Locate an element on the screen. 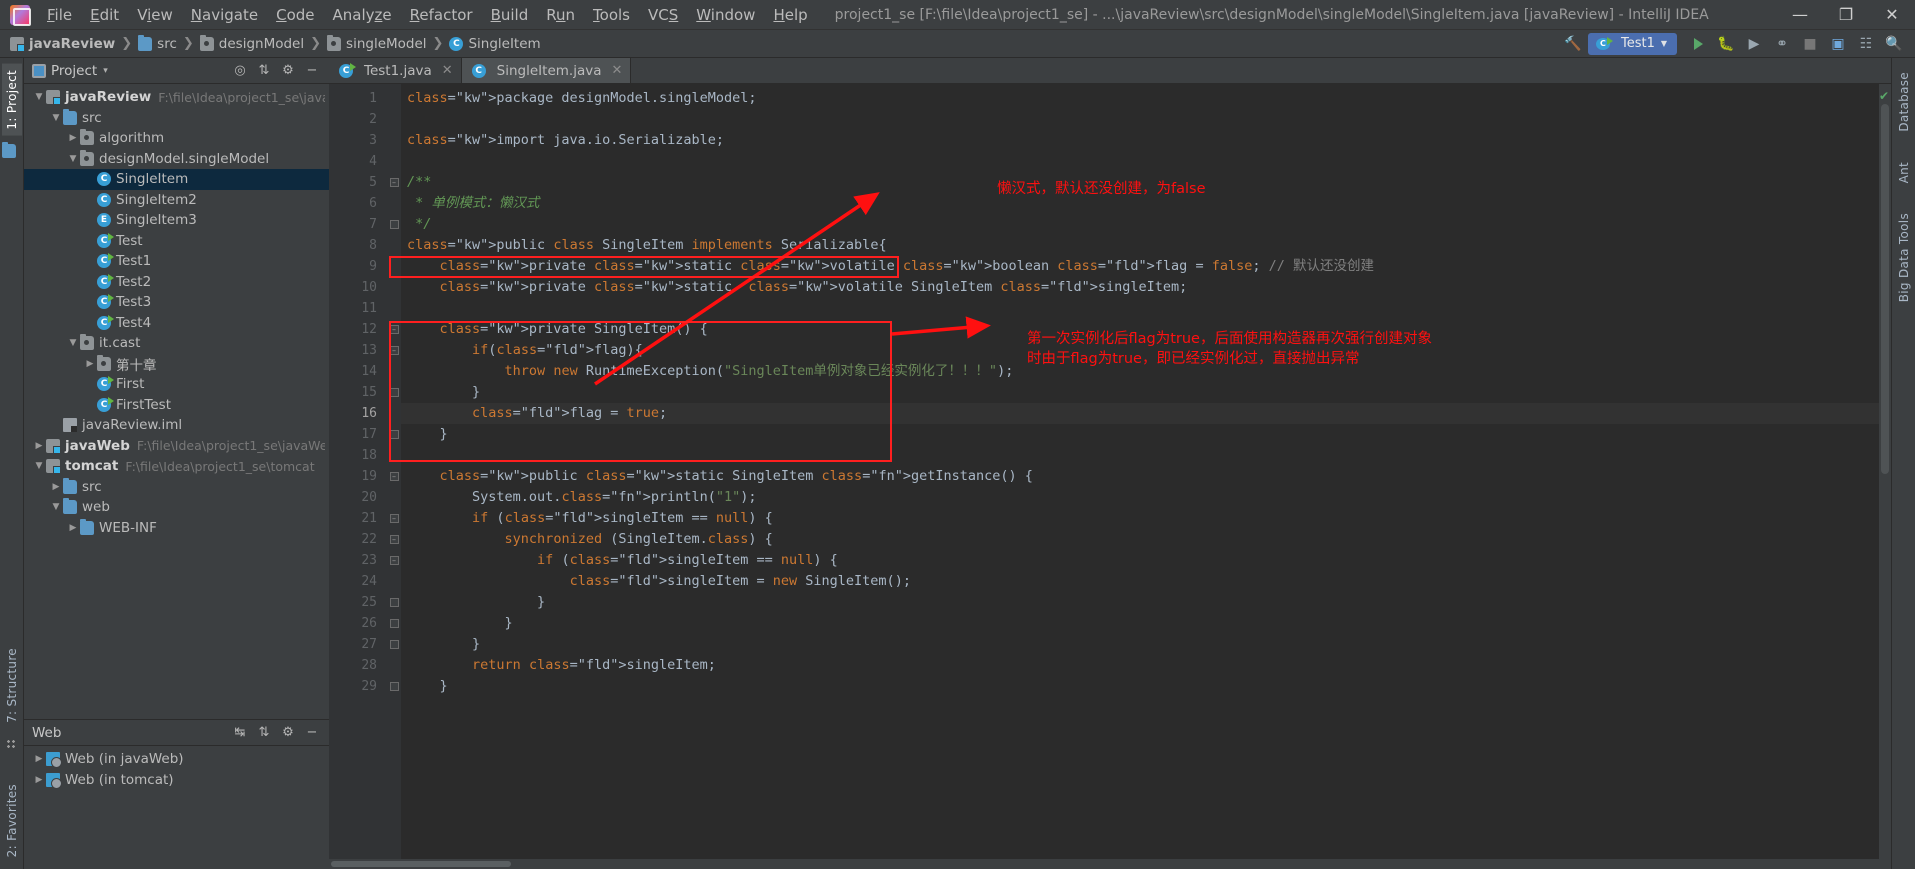  editor-tab: C SingleItem.java ✕ is located at coordinates (546, 70).